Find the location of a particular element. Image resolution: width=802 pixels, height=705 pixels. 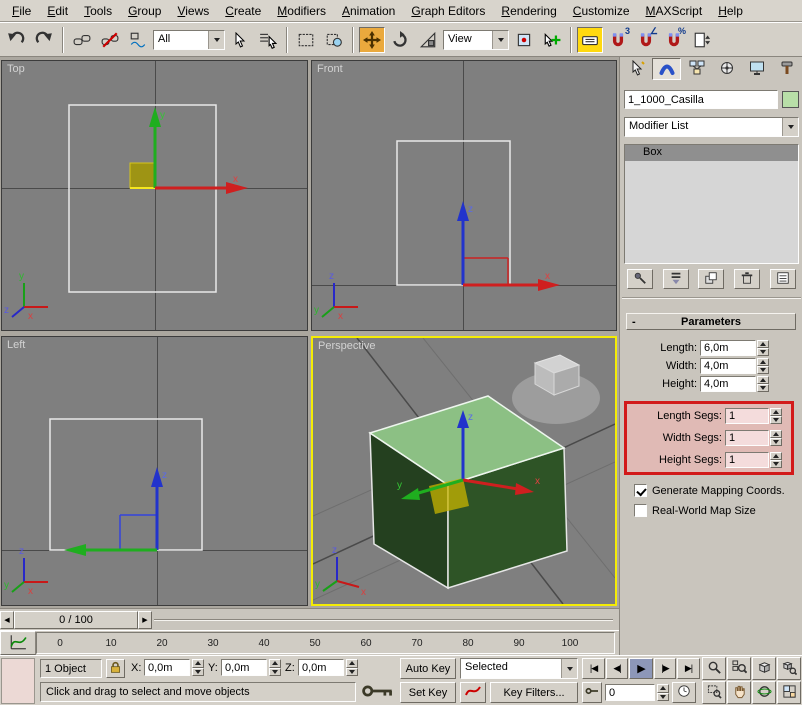

viewport-perspective: z x y z x y Perspective is located at coordinates (464, 471).